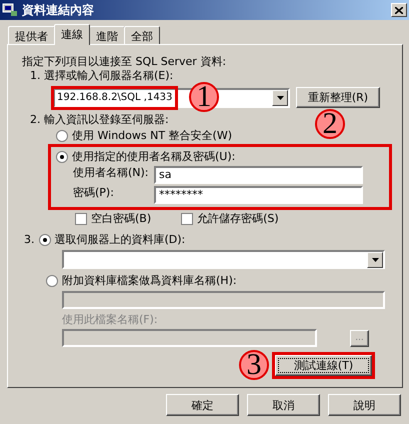  What do you see at coordinates (204, 97) in the screenshot?
I see `step-badge: 1` at bounding box center [204, 97].